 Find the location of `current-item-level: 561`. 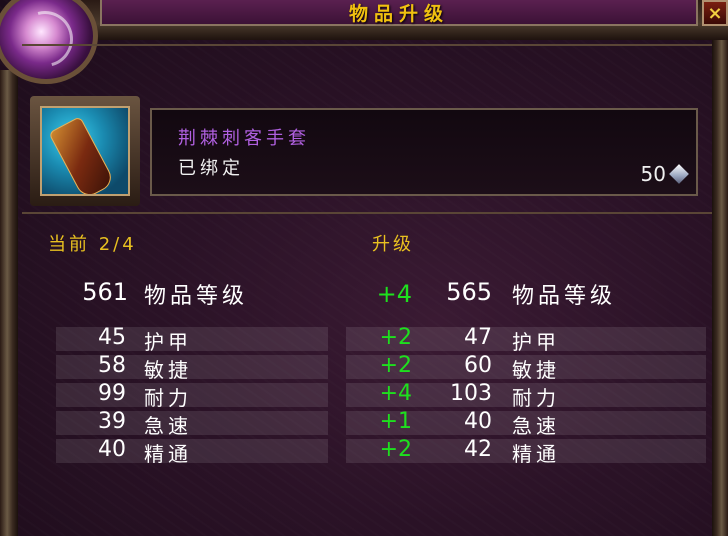

current-item-level: 561 is located at coordinates (105, 292).